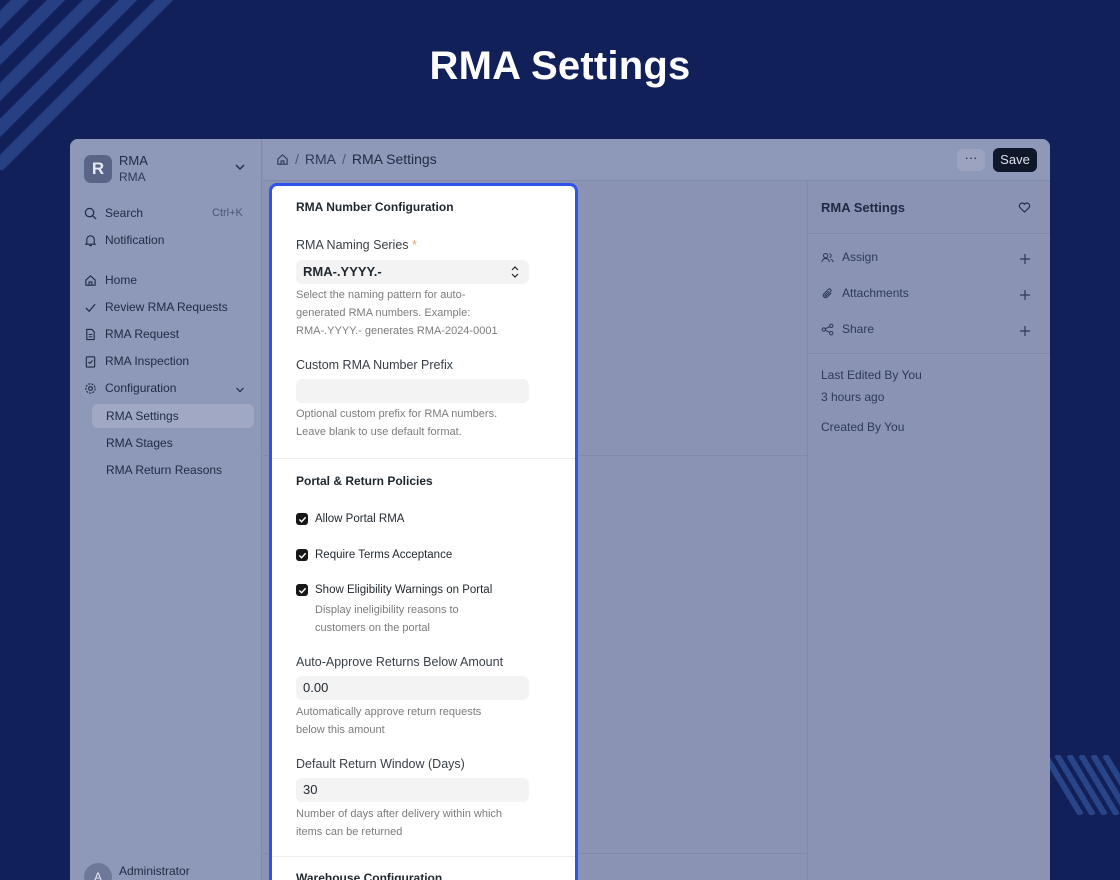 This screenshot has width=1120, height=880. I want to click on check-icon, so click(90, 307).